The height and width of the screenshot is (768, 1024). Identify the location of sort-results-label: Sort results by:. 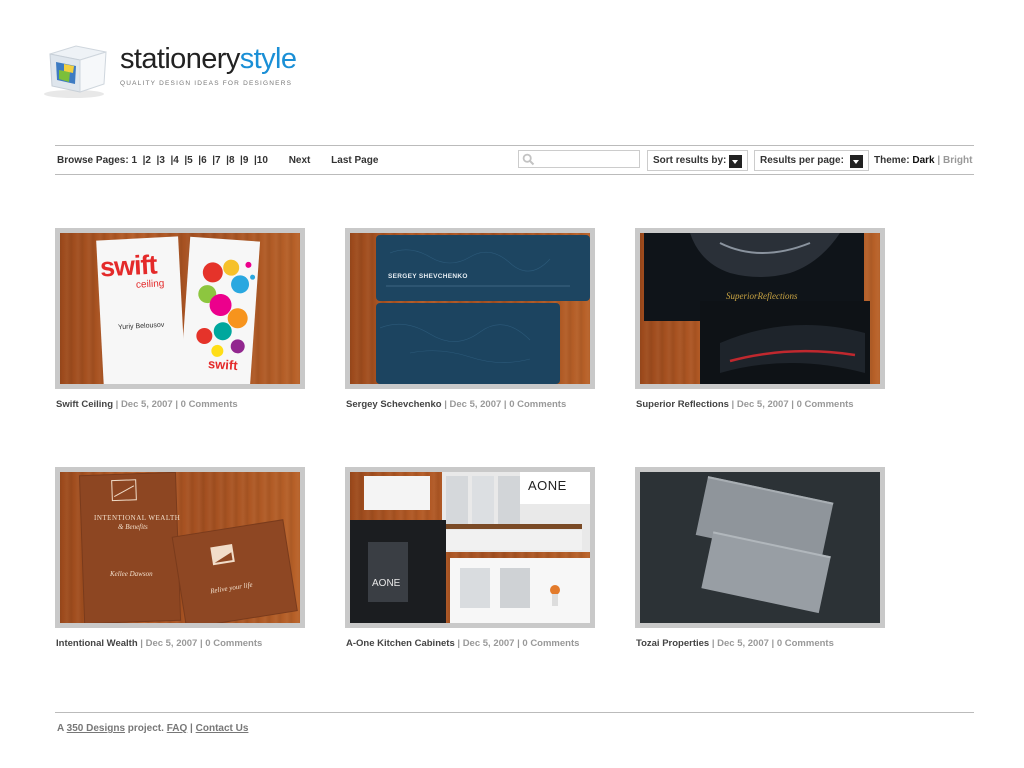
(690, 160).